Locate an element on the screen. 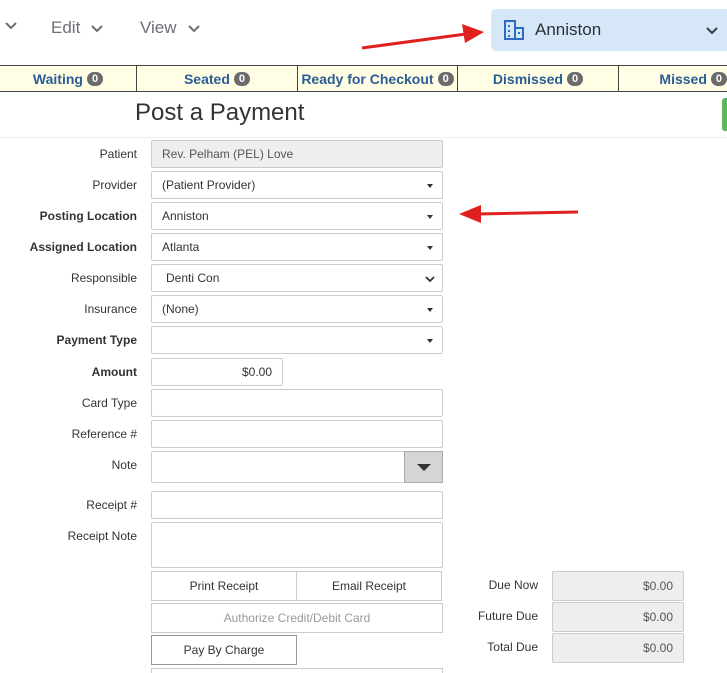  print-receipt-button: Print Receipt is located at coordinates (224, 586).